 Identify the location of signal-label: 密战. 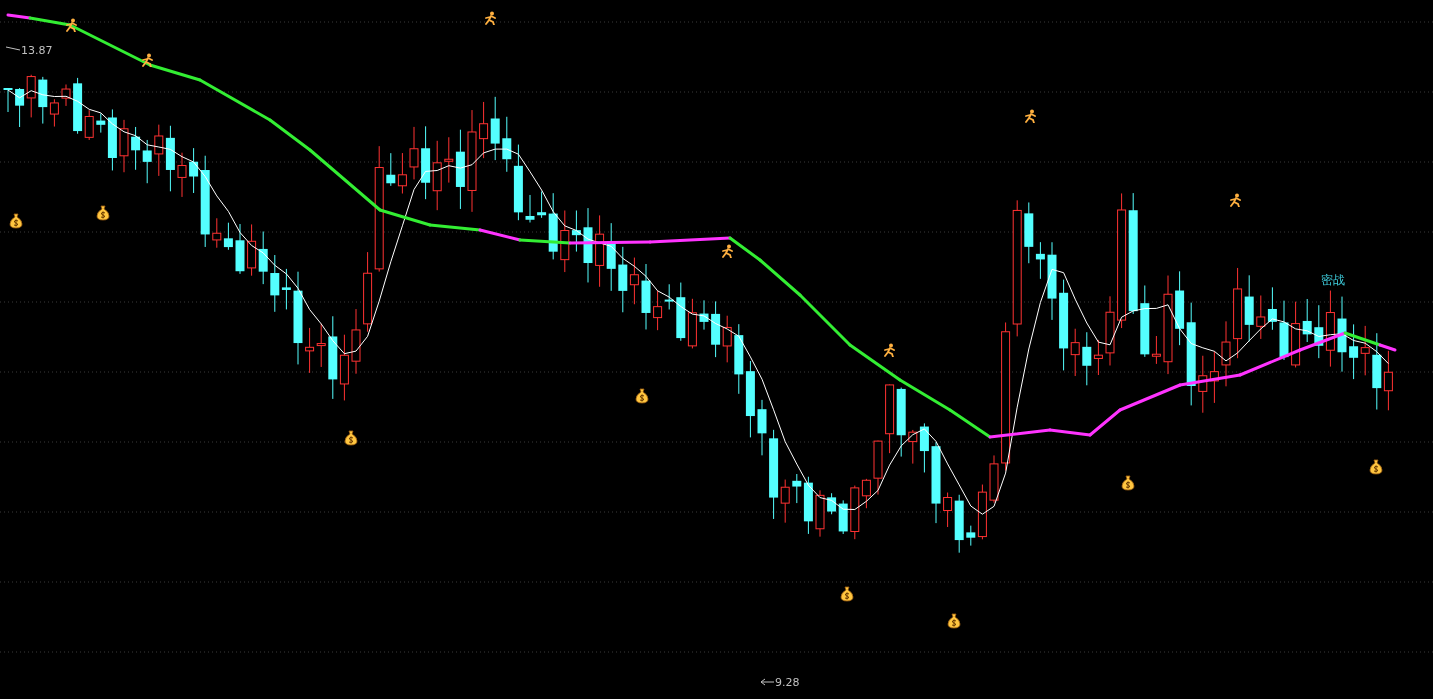
(1333, 280).